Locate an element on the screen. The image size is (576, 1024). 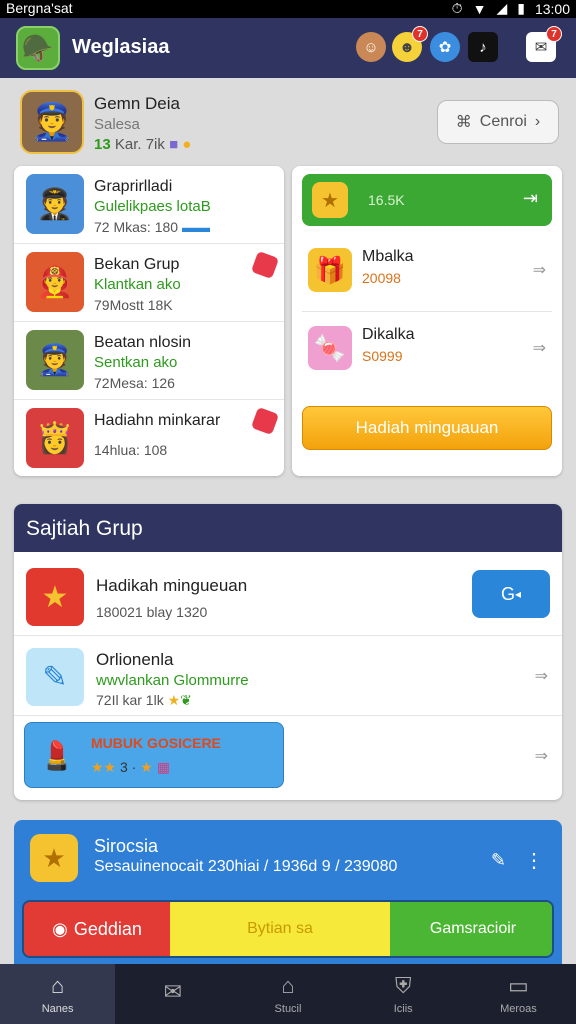
sirocia-title: Sirocsia is located at coordinates (126, 846).